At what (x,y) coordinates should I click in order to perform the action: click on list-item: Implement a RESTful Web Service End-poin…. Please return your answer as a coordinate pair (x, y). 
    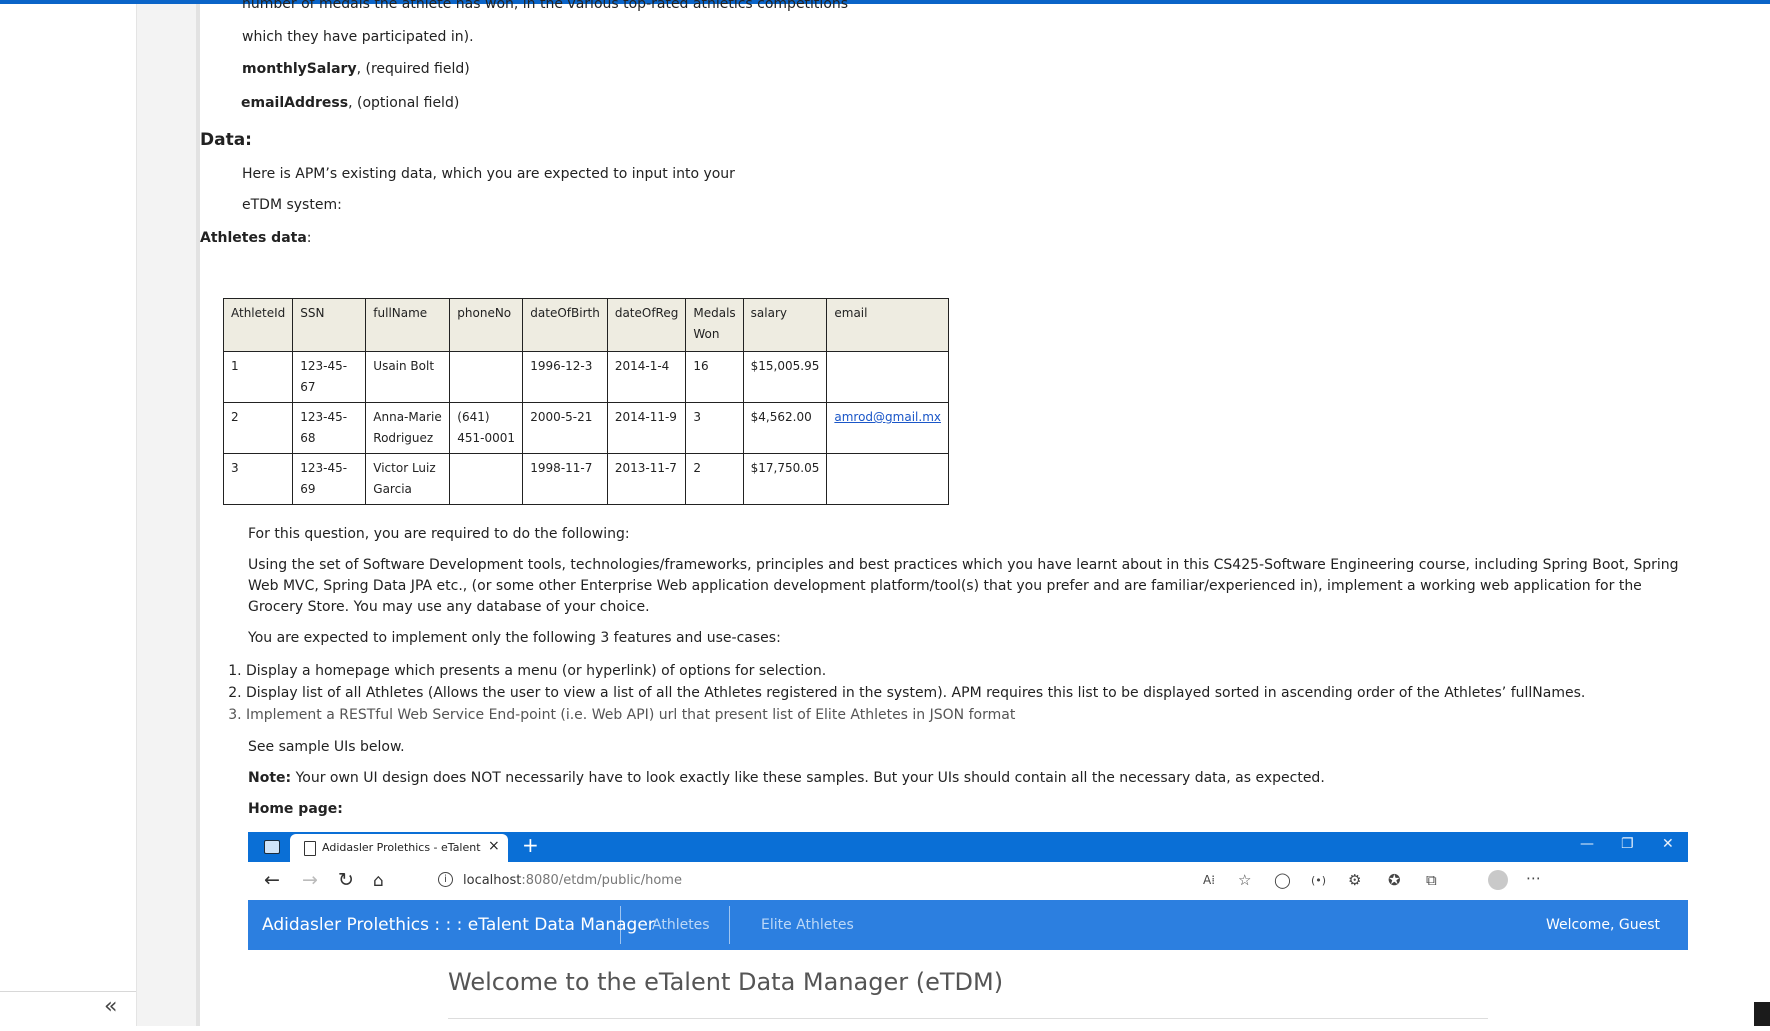
    Looking at the image, I should click on (915, 715).